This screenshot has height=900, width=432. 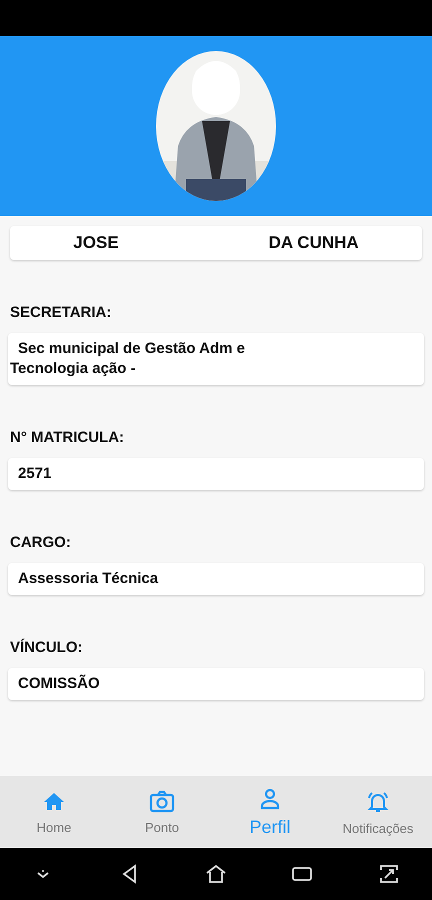 I want to click on name-text: DA CUNHA, so click(x=313, y=243).